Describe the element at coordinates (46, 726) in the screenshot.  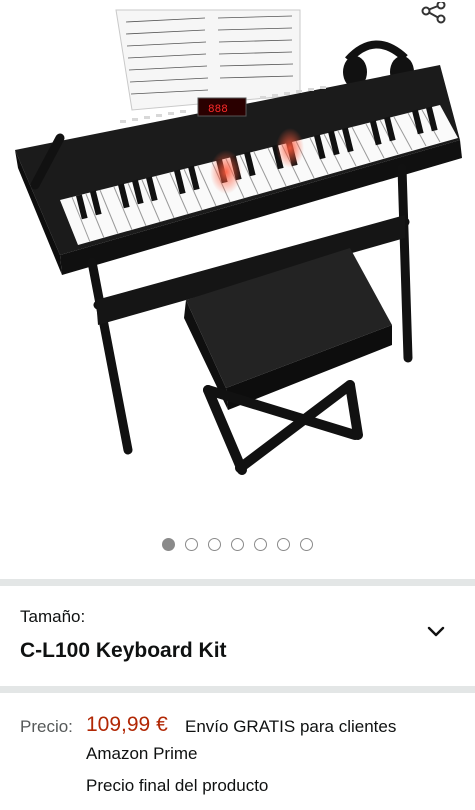
I see `price-label: Precio:` at that location.